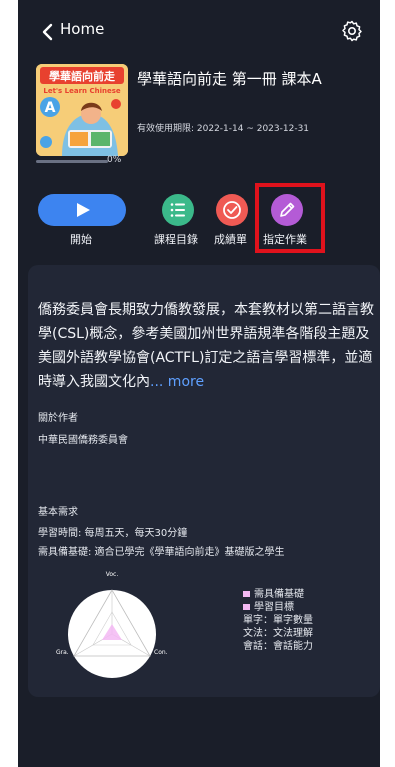 The width and height of the screenshot is (395, 767). I want to click on book-cover-image: 學華語向前走 Let's Learn Chinese A, so click(82, 110).